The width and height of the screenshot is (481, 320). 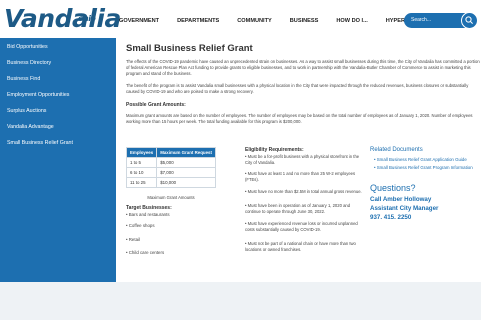 I want to click on contact-name: Call Amber Holloway, so click(x=401, y=199).